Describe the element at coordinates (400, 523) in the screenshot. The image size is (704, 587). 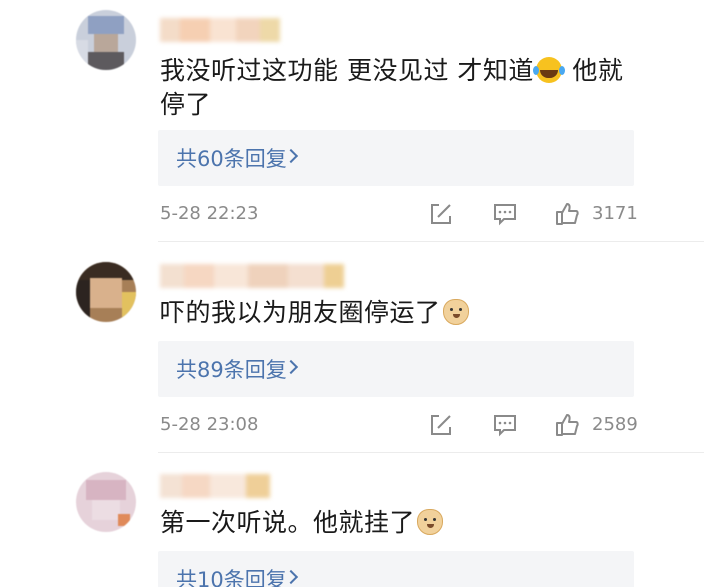
I see `comment-text: 第一次听说。他就挂了` at that location.